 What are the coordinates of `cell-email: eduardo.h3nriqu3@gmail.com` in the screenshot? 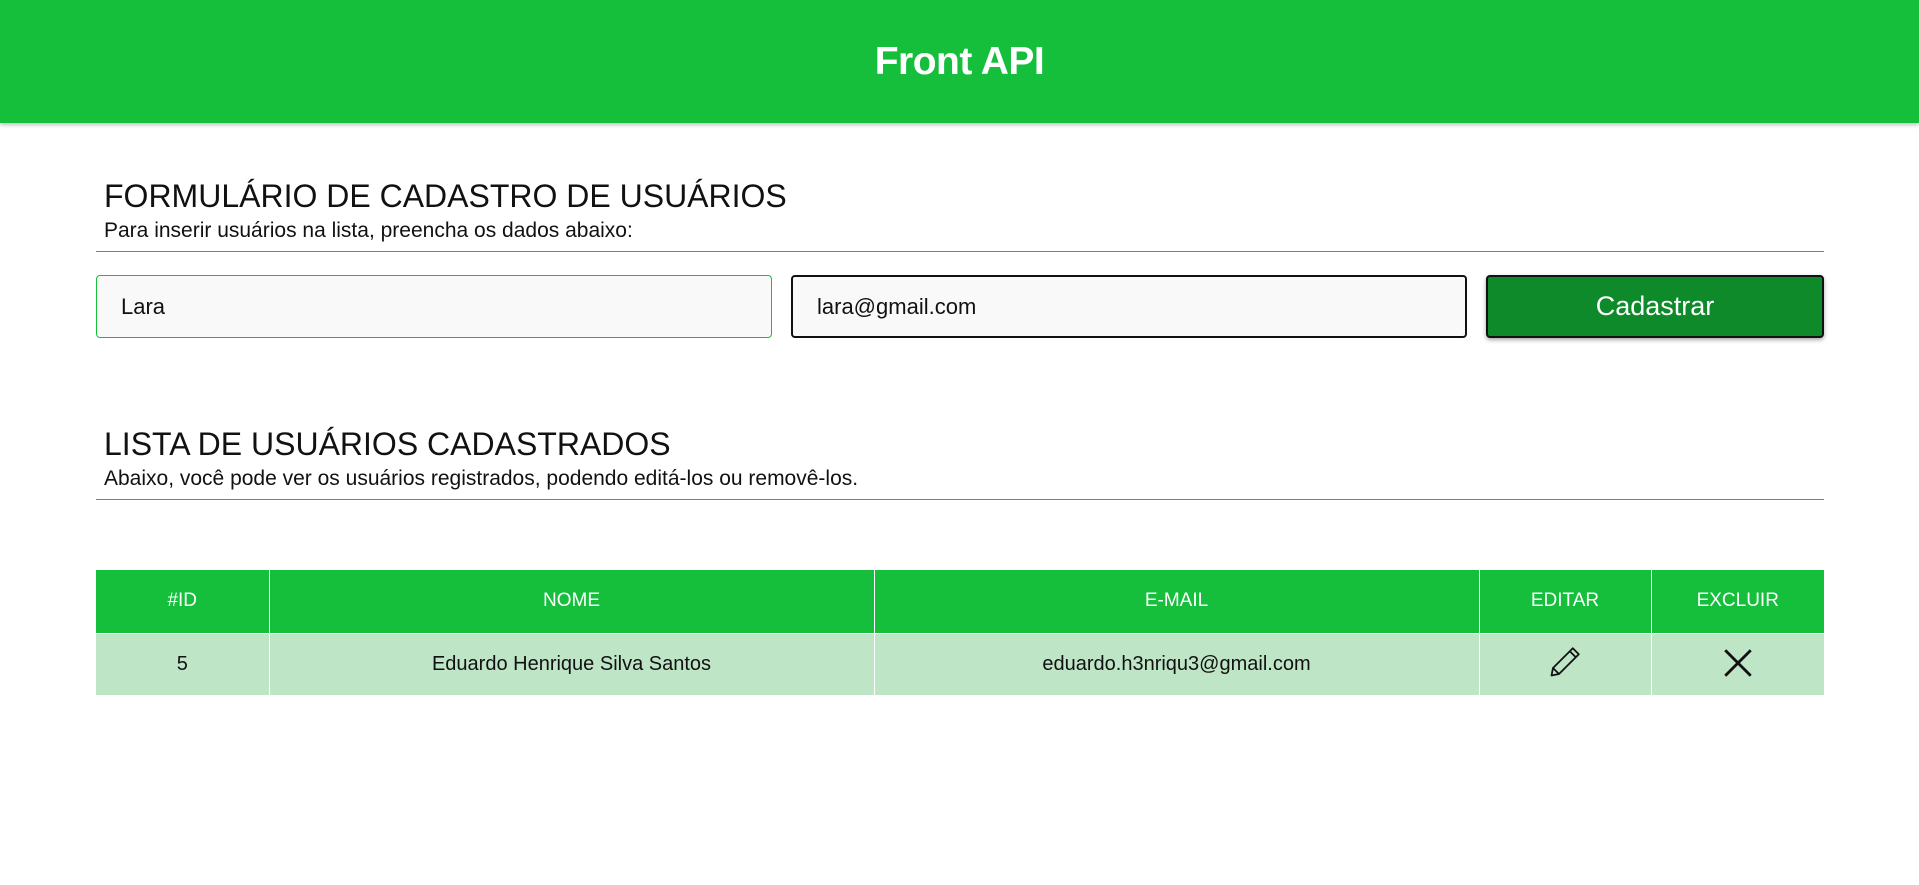 It's located at (1177, 663).